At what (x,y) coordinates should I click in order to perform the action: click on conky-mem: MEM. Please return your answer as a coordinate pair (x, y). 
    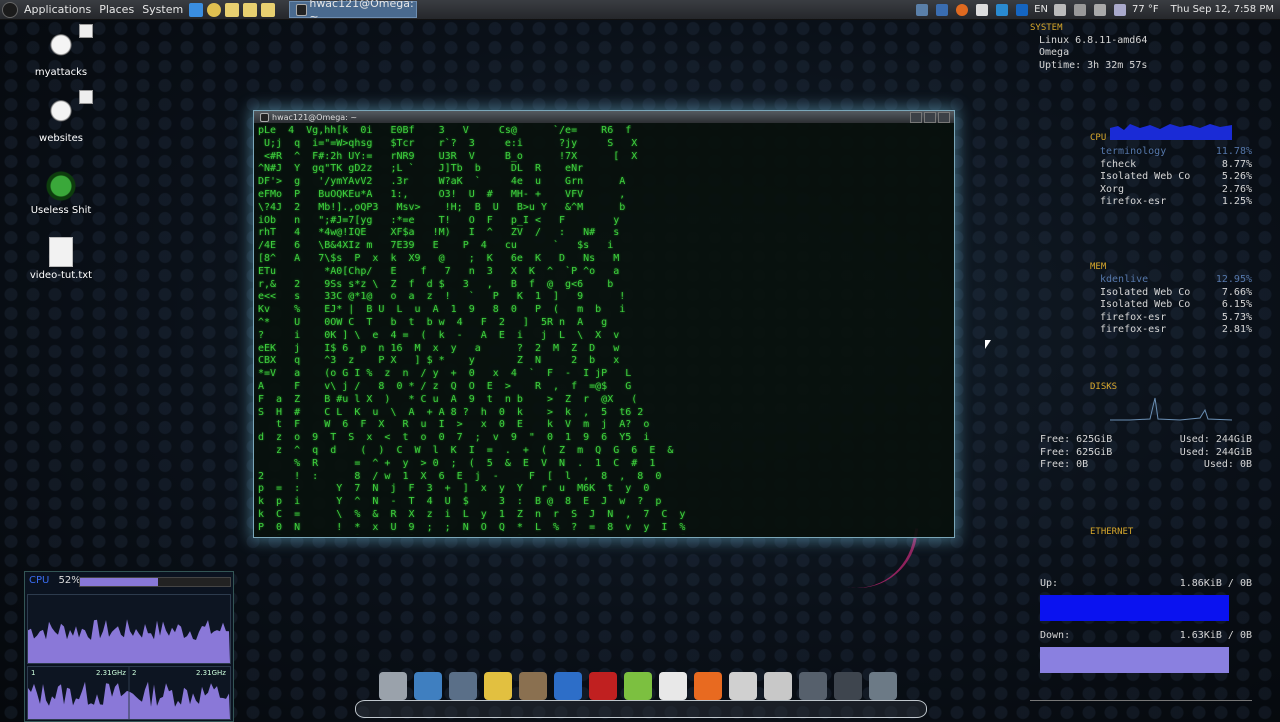
    Looking at the image, I should click on (1098, 267).